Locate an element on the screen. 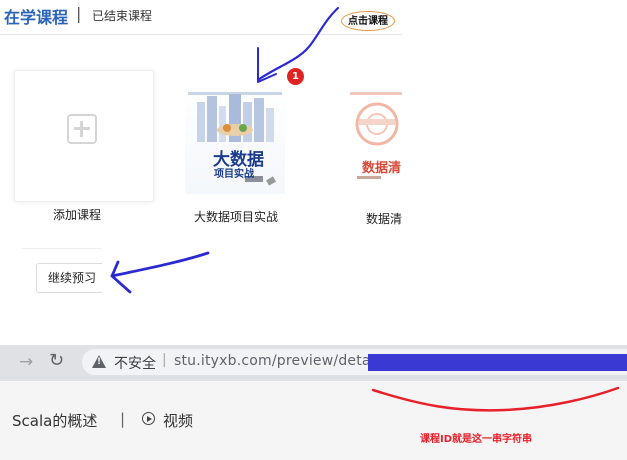  blue-arrow-to-course is located at coordinates (298, 44).